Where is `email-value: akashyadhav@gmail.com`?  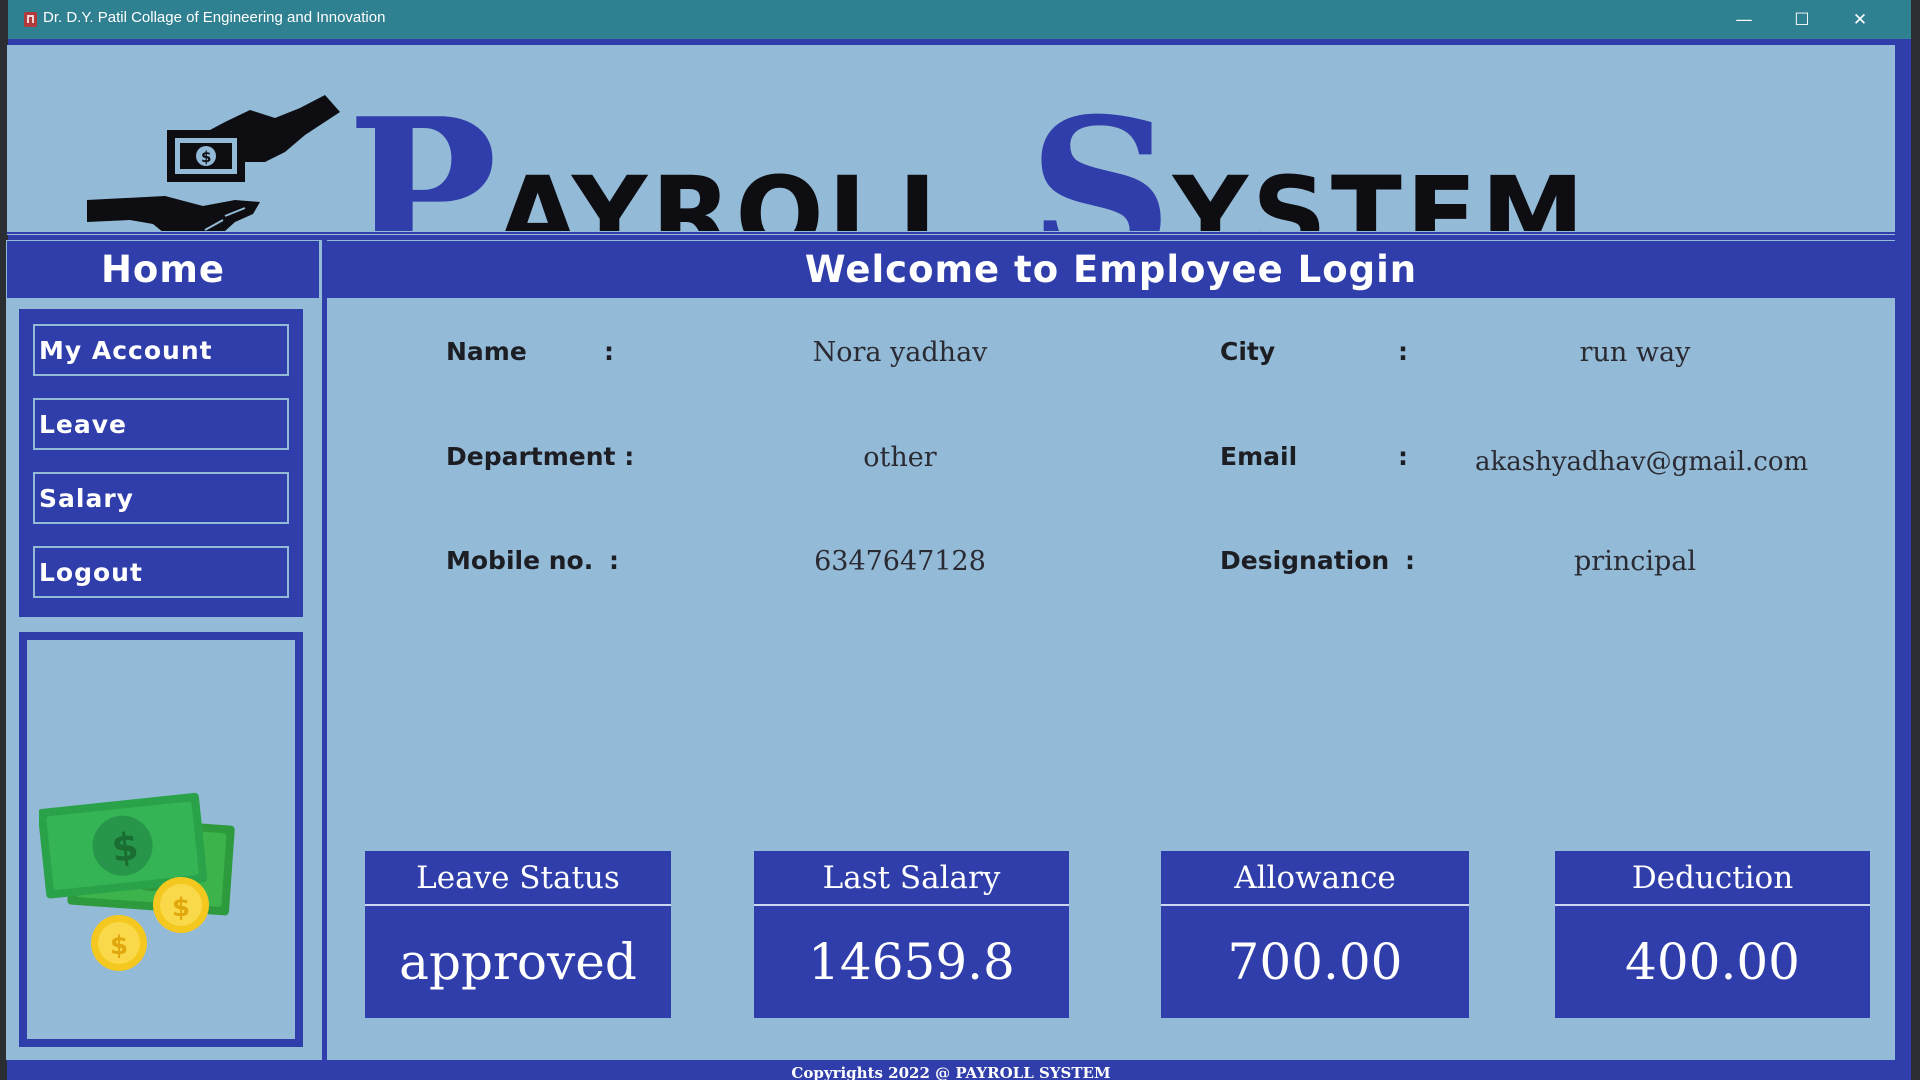 email-value: akashyadhav@gmail.com is located at coordinates (1642, 462).